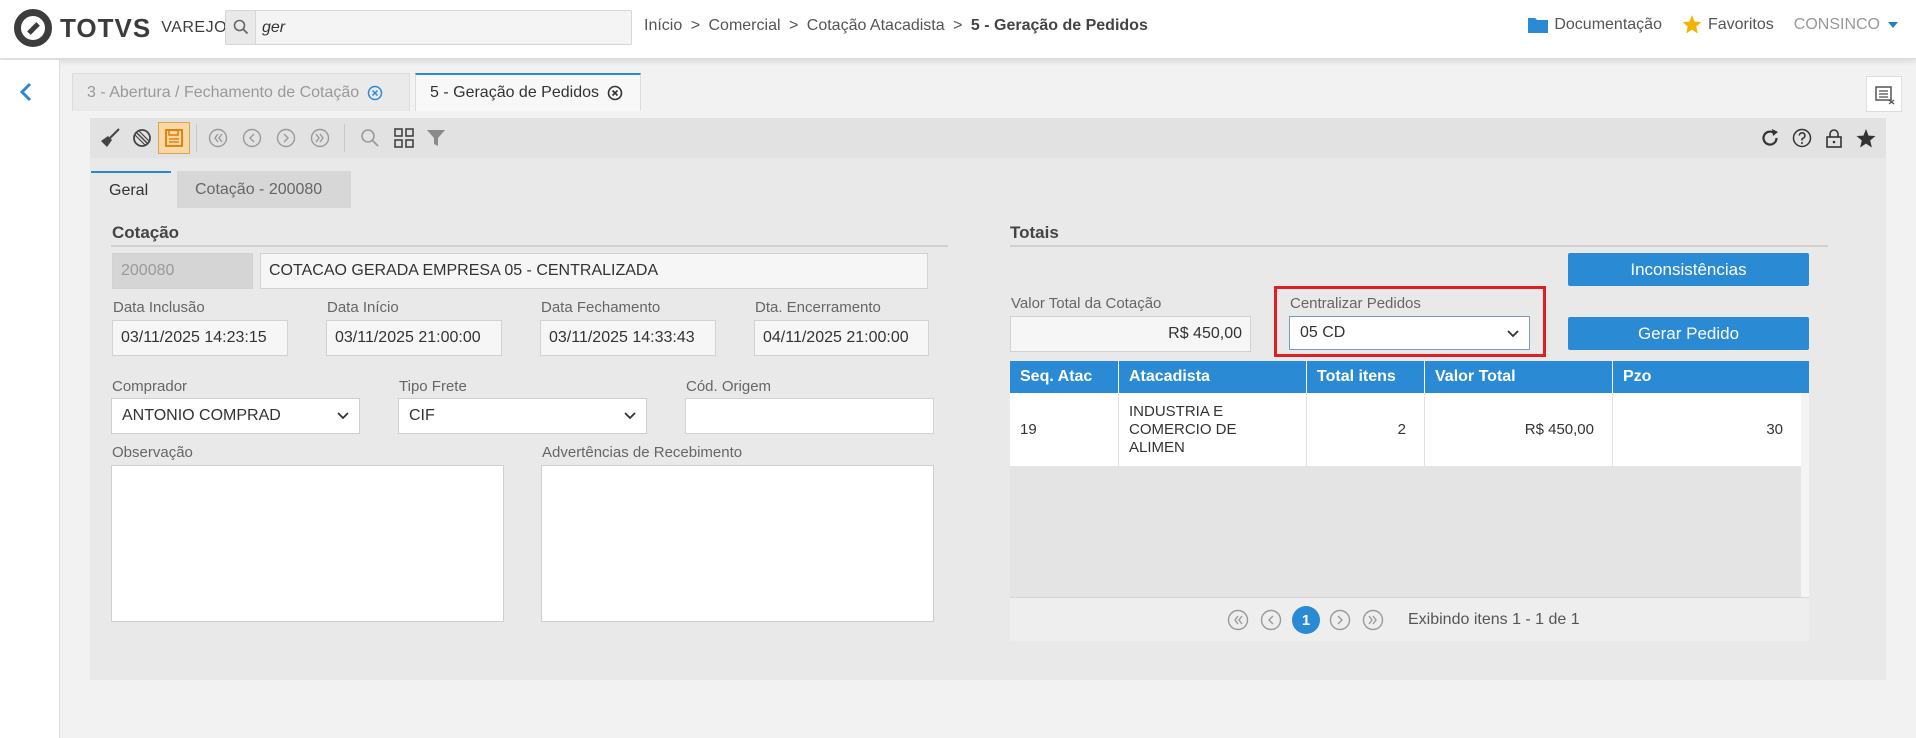  I want to click on column-header-total-itens: Total itens, so click(1366, 377).